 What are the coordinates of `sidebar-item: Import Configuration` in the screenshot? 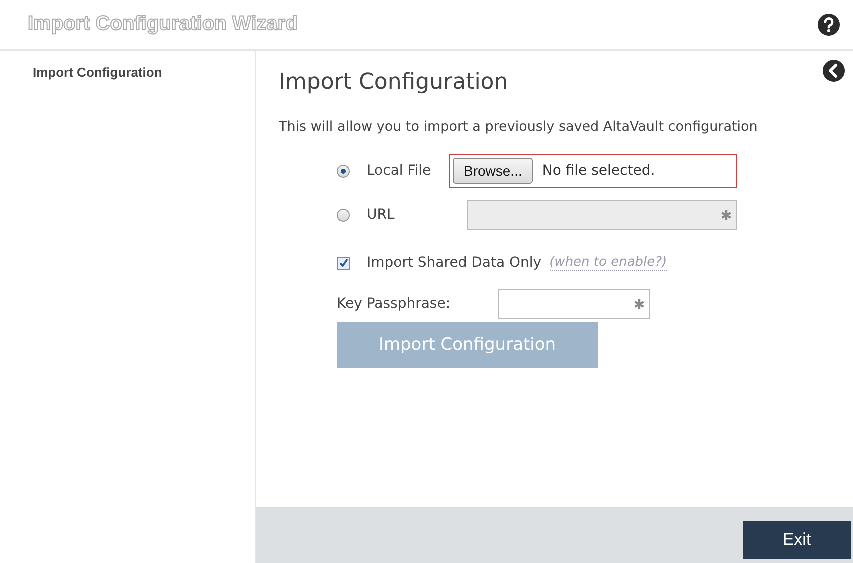 It's located at (144, 72).